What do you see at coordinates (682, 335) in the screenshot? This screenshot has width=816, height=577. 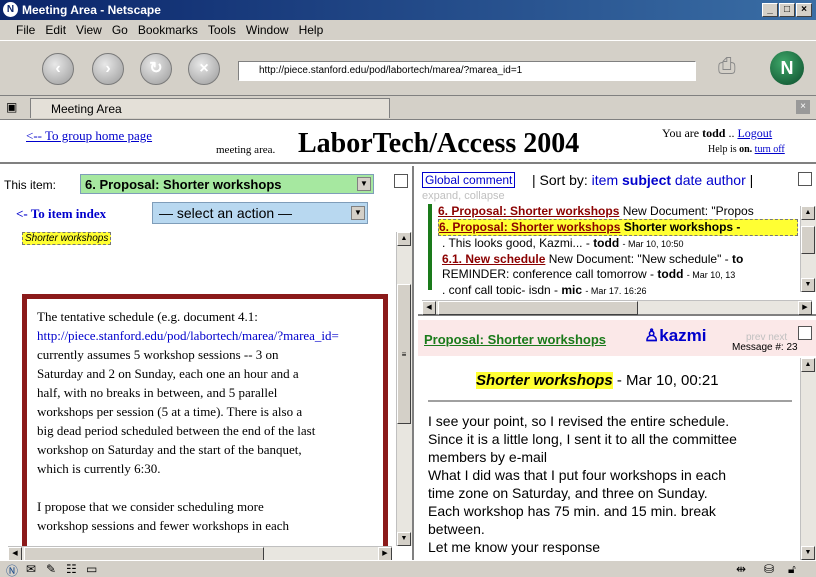 I see `author-name: kazmi` at bounding box center [682, 335].